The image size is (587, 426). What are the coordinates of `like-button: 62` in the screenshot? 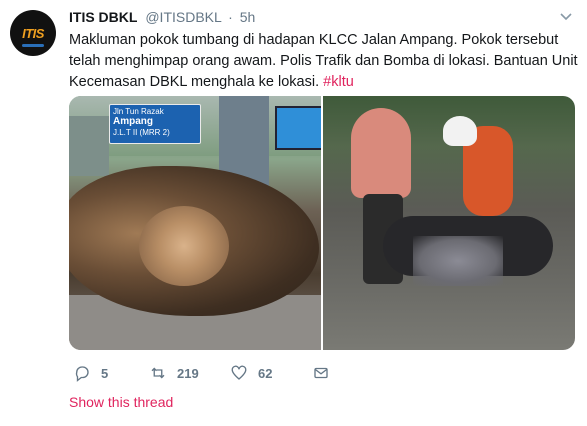 It's located at (251, 373).